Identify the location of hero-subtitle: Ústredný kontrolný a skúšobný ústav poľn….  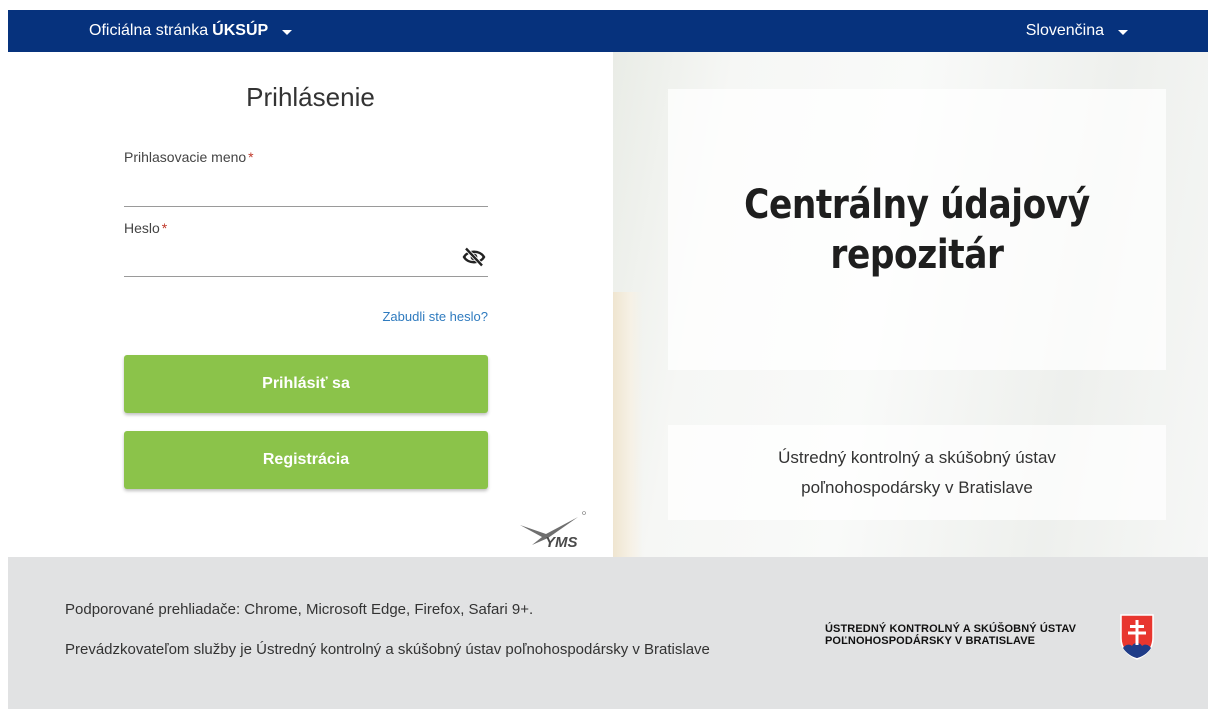
(917, 473).